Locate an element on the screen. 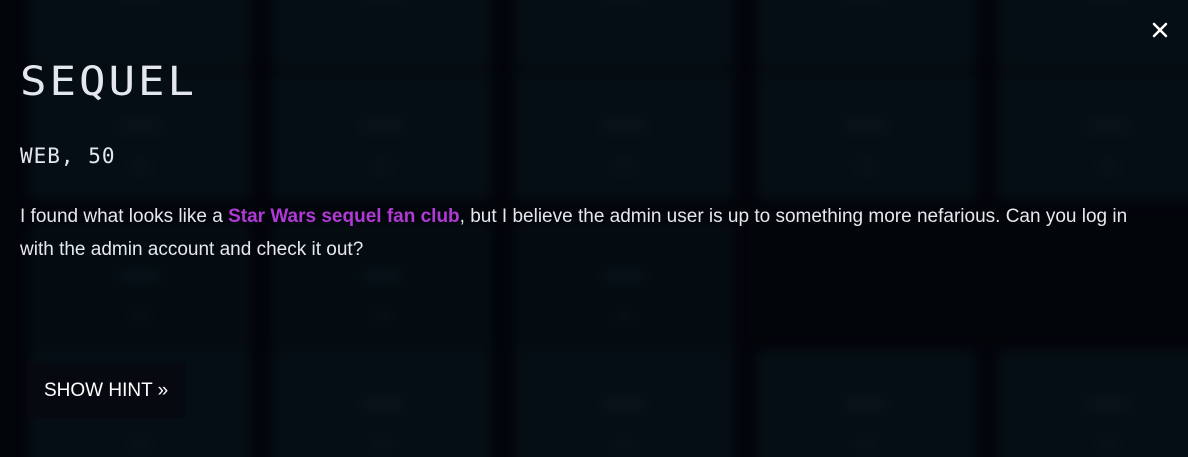  close-icon is located at coordinates (1160, 30).